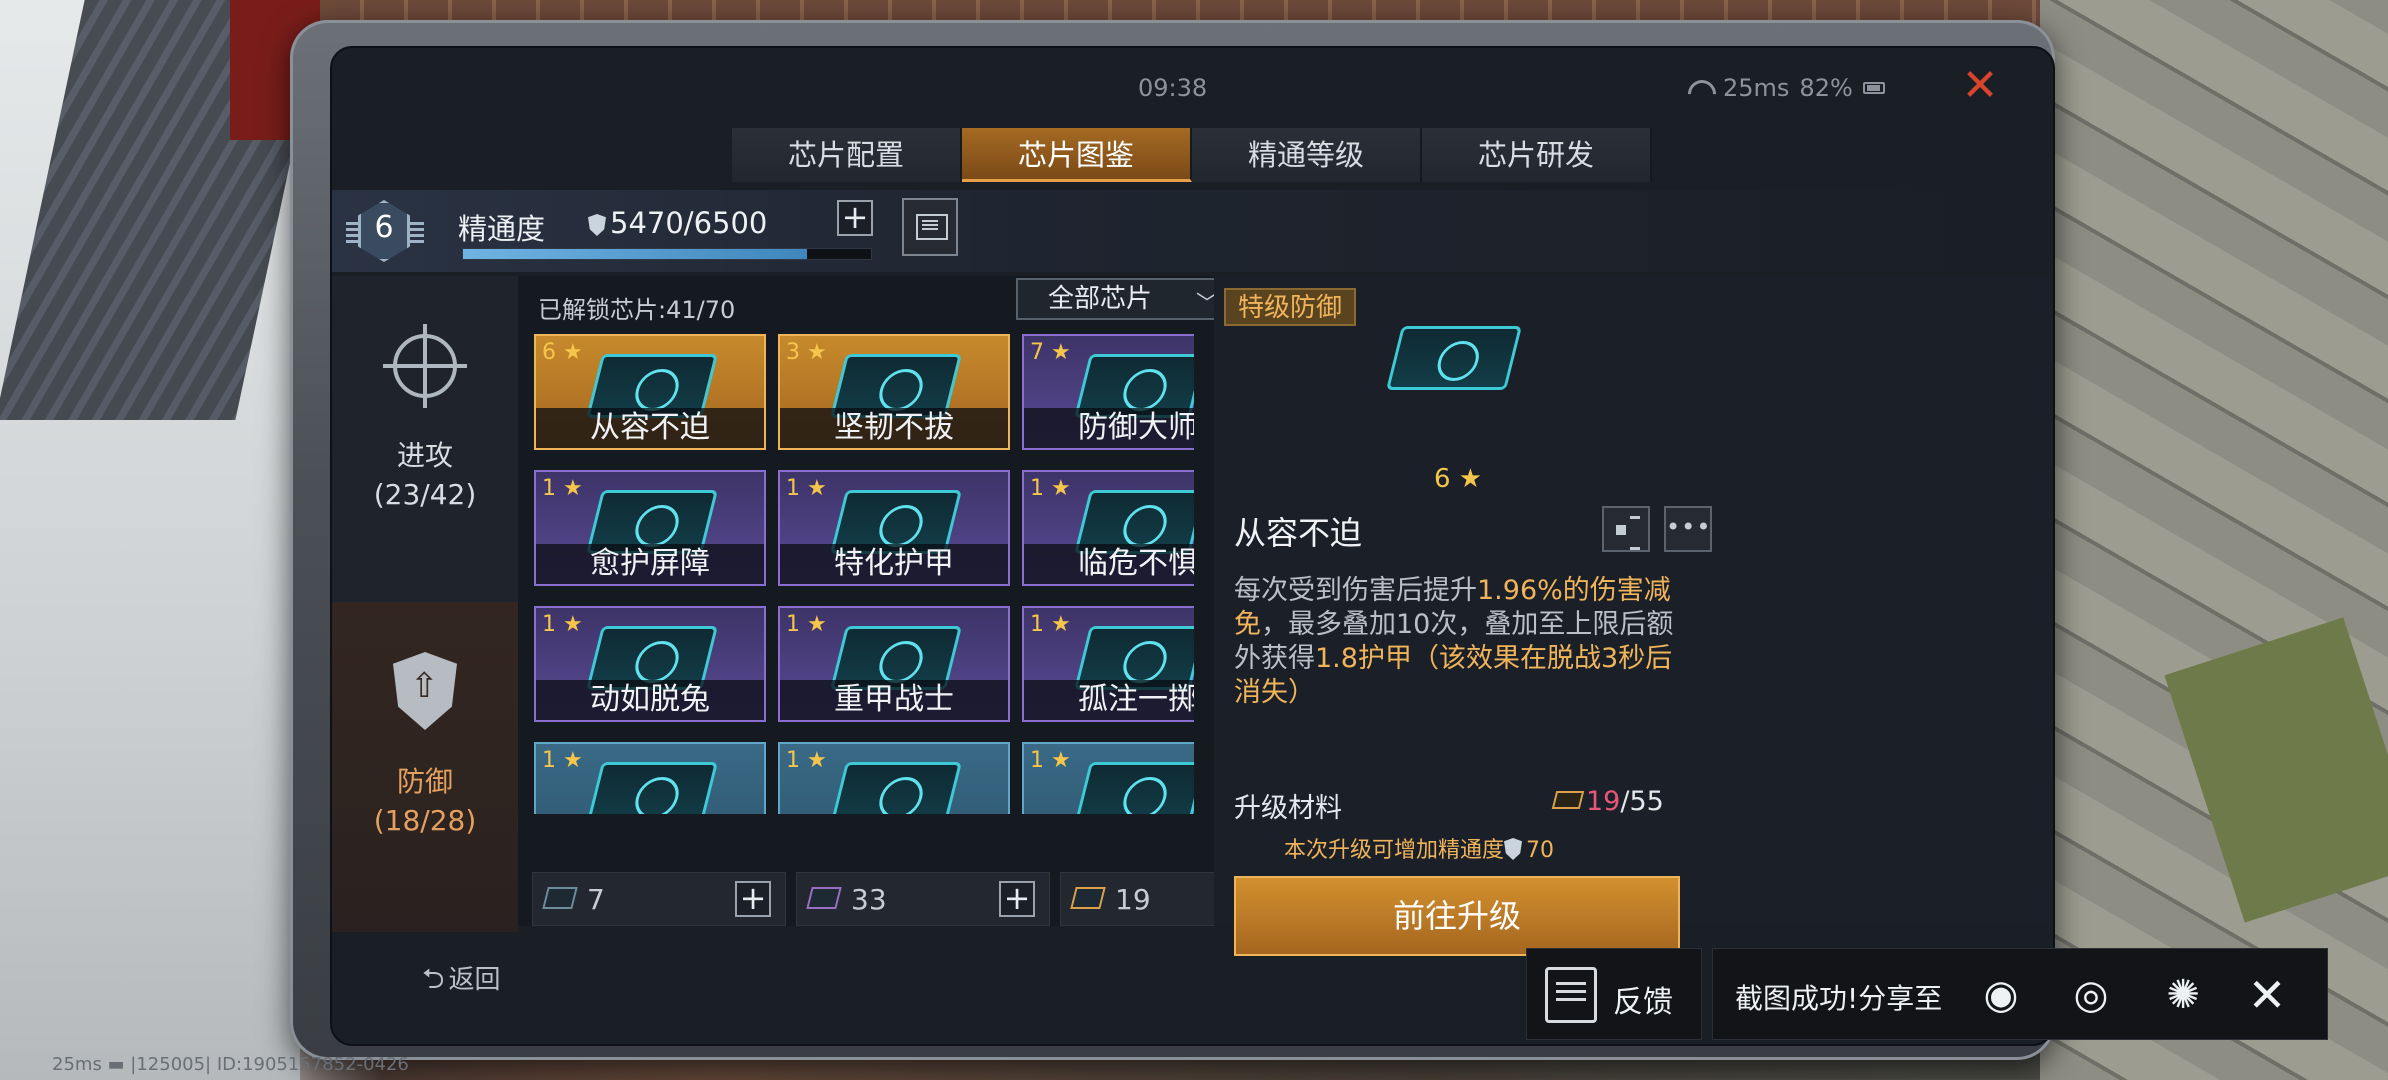 The width and height of the screenshot is (2388, 1080). What do you see at coordinates (425, 691) in the screenshot?
I see `shield-icon` at bounding box center [425, 691].